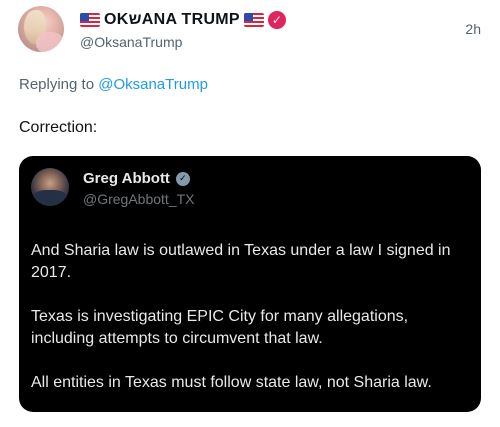  Describe the element at coordinates (131, 42) in the screenshot. I see `author-handle: @OksanaTrump` at that location.